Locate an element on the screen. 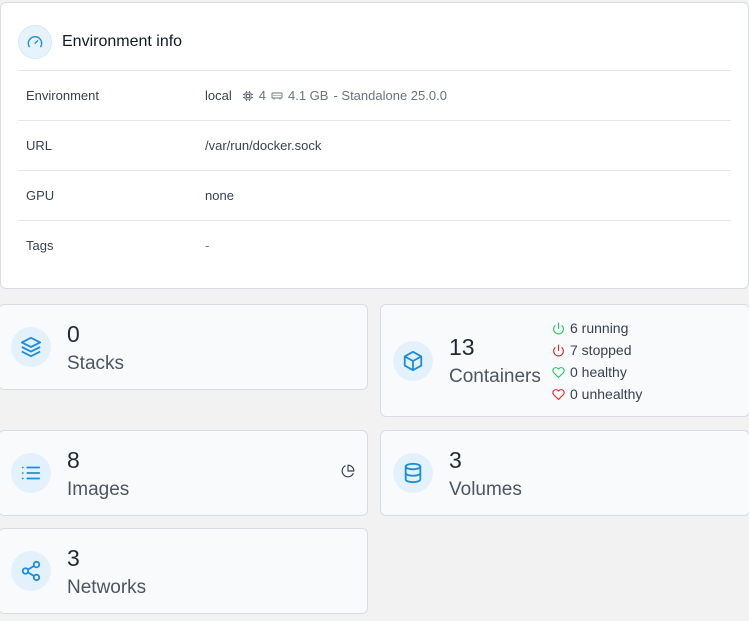 This screenshot has width=749, height=621. environment-info-header: Environment info is located at coordinates (100, 42).